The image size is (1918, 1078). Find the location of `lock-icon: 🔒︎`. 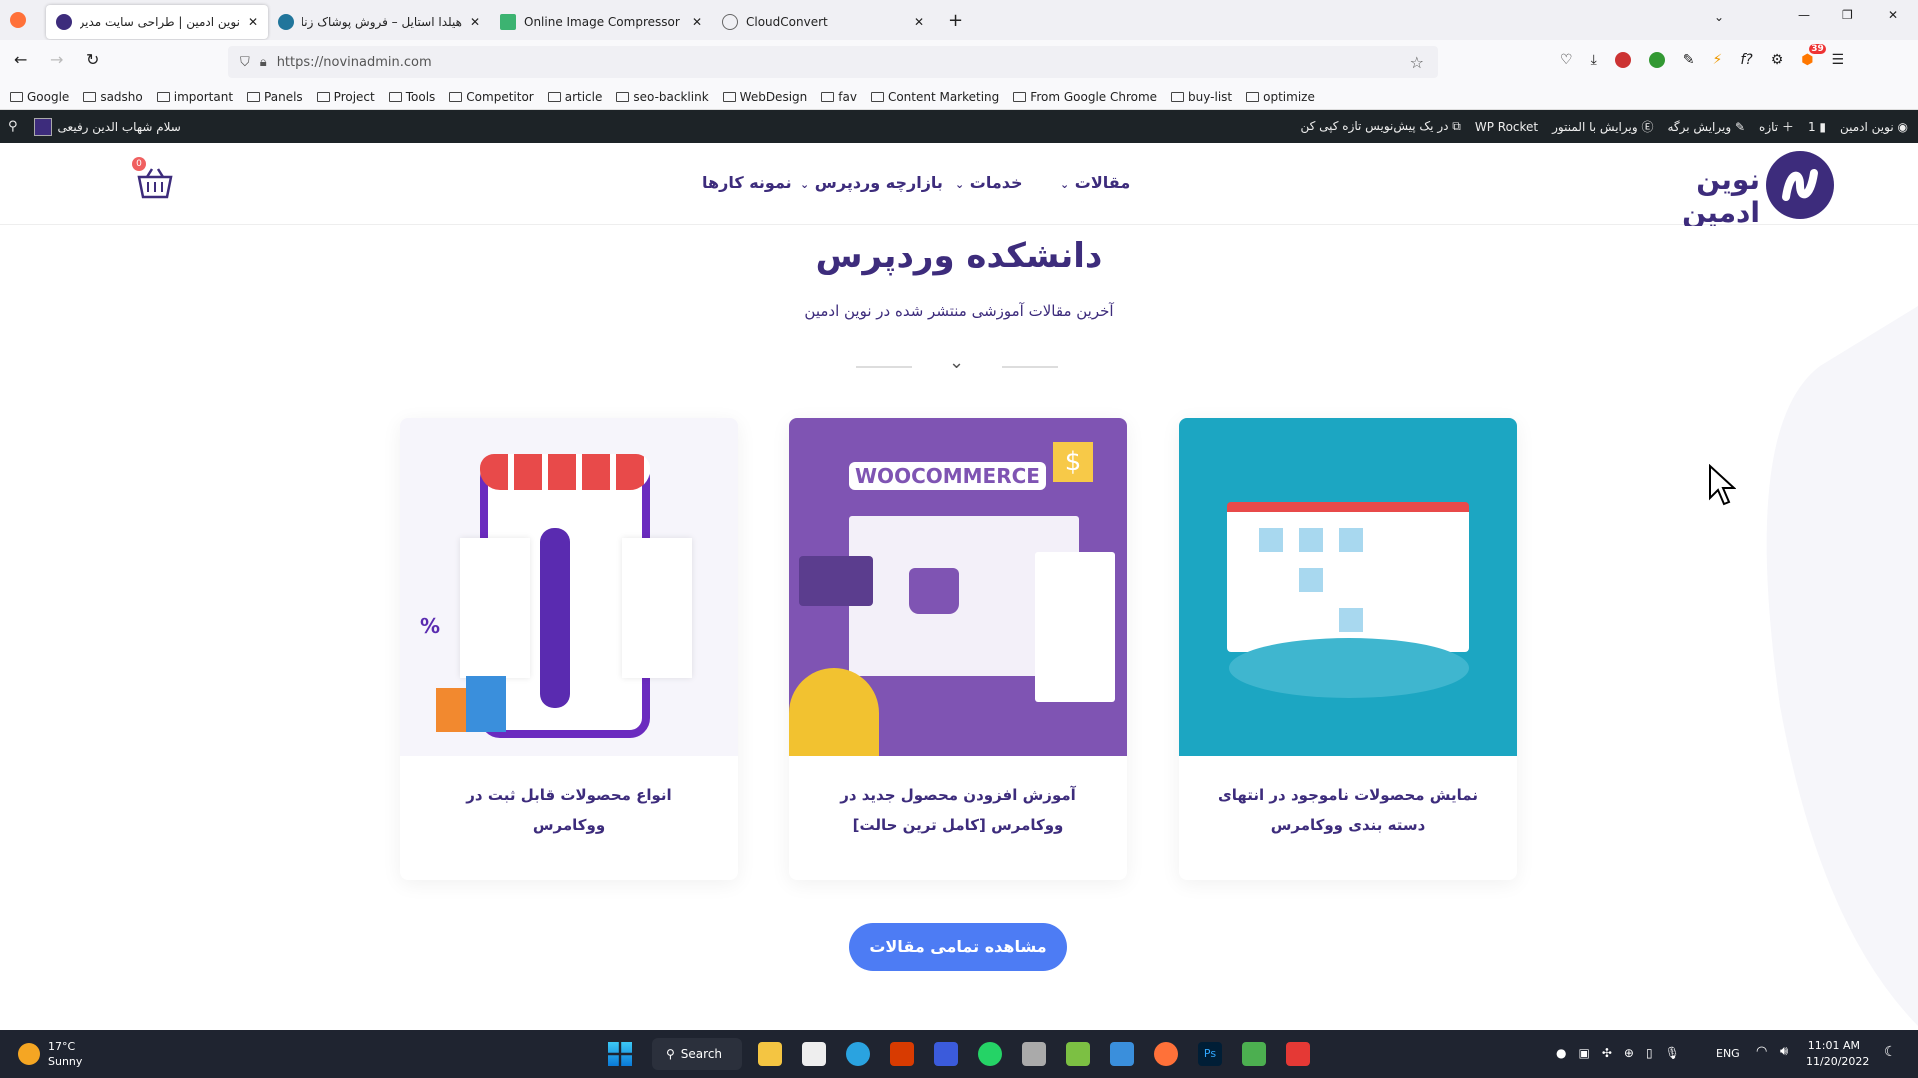

lock-icon: 🔒︎ is located at coordinates (263, 62).